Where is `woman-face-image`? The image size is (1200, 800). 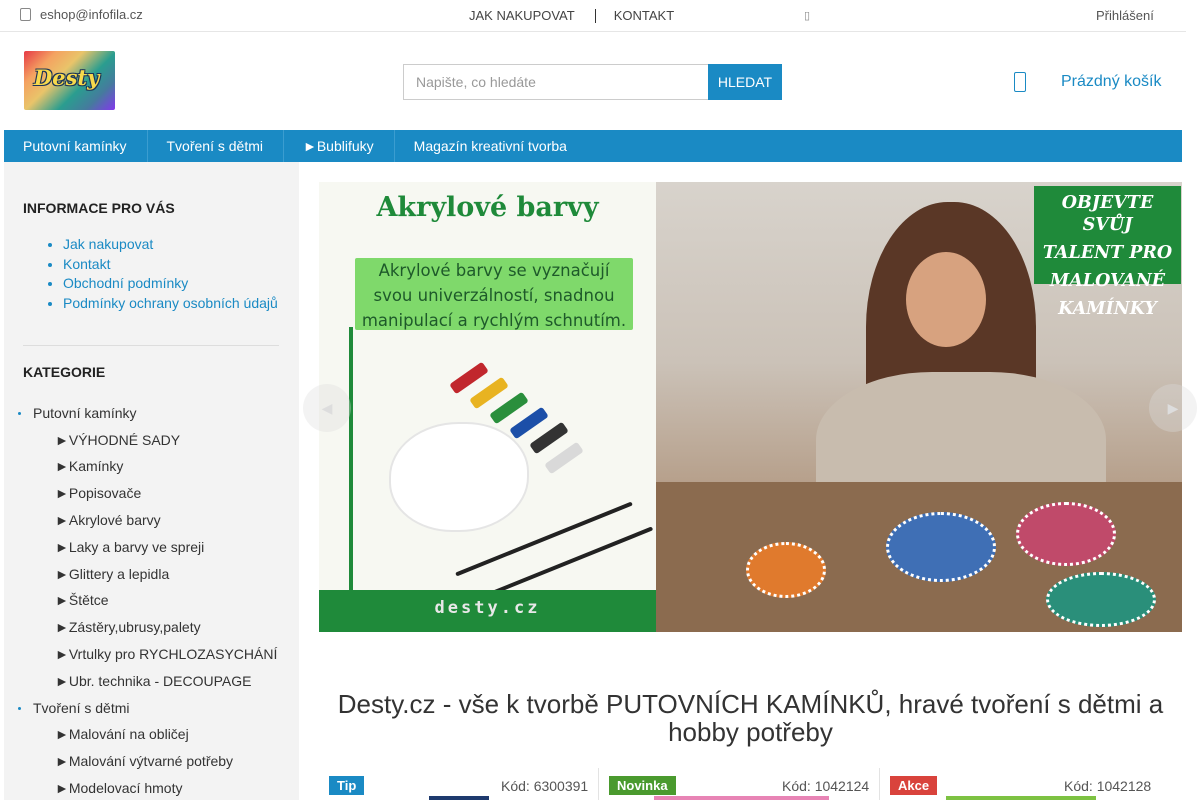
woman-face-image is located at coordinates (946, 299).